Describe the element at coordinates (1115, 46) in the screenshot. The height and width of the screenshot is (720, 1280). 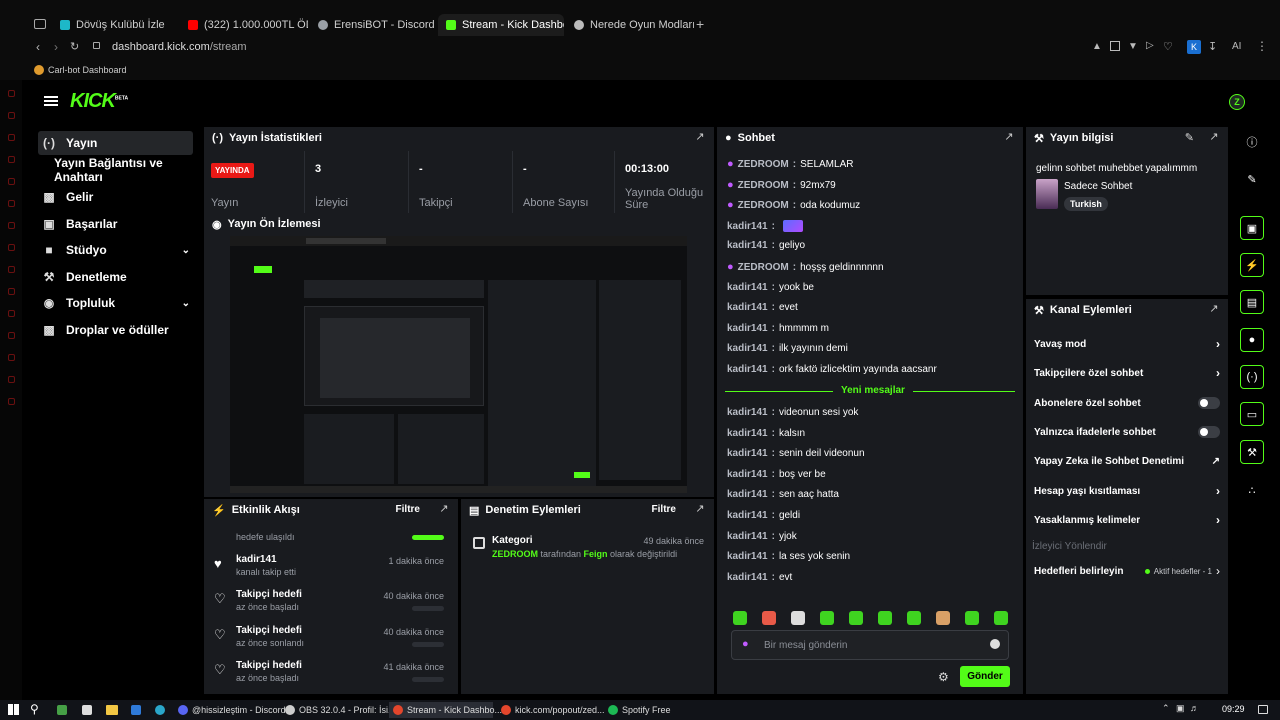
I see `screenshot-icon` at that location.